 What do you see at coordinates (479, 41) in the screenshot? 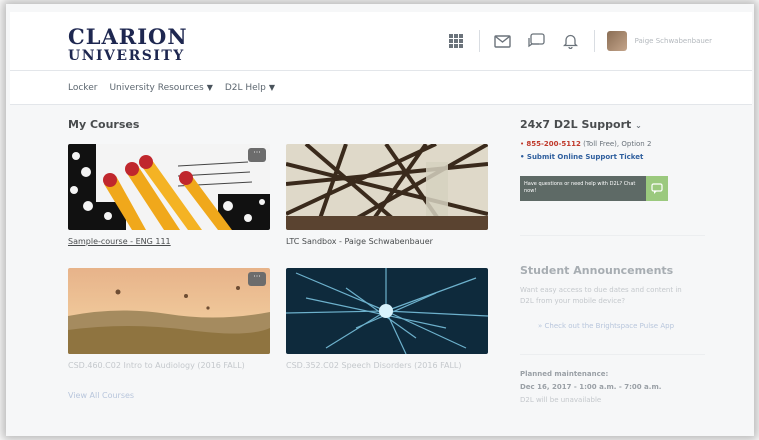
I see `header-divider` at bounding box center [479, 41].